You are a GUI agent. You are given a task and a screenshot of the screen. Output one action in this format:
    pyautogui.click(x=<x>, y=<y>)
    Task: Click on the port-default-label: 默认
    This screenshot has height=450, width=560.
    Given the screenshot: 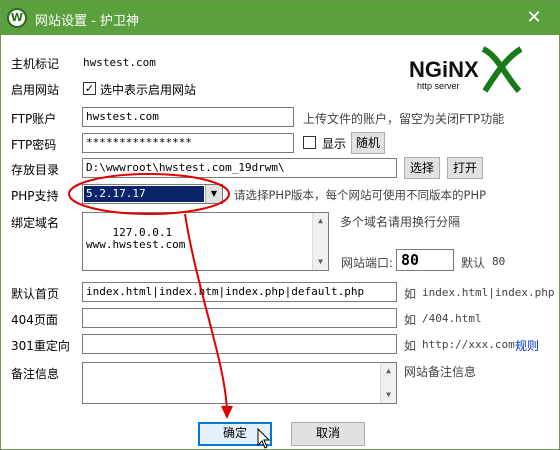 What is the action you would take?
    pyautogui.click(x=473, y=263)
    